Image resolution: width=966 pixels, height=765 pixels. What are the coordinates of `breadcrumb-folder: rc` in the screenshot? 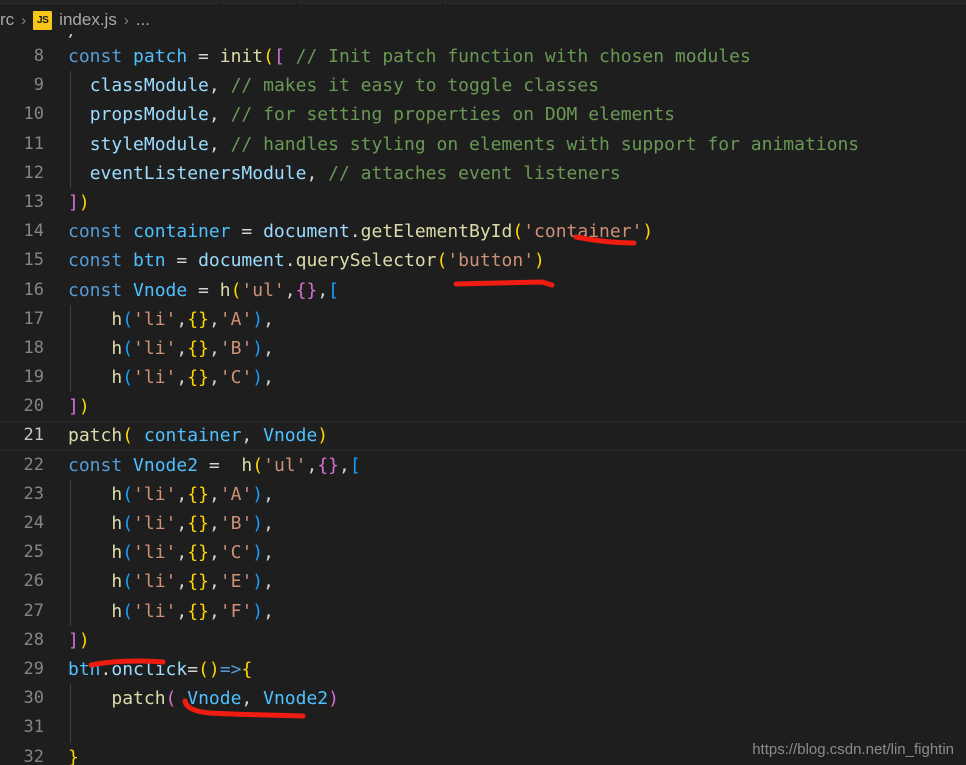 It's located at (7, 20).